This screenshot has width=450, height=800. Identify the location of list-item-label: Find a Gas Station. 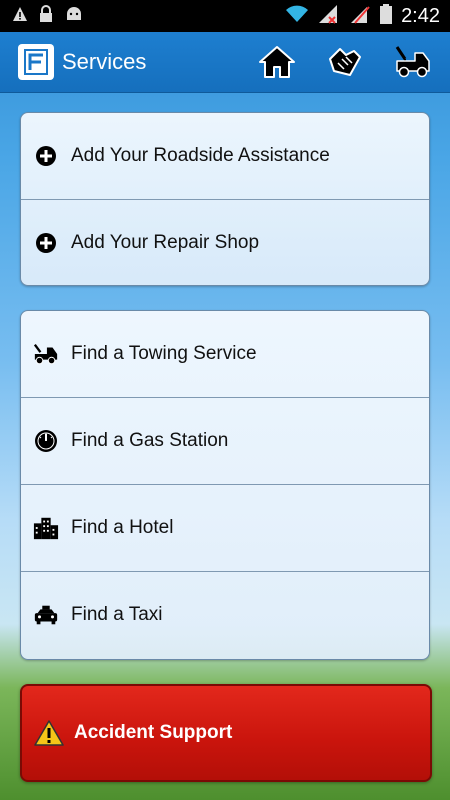
(150, 440).